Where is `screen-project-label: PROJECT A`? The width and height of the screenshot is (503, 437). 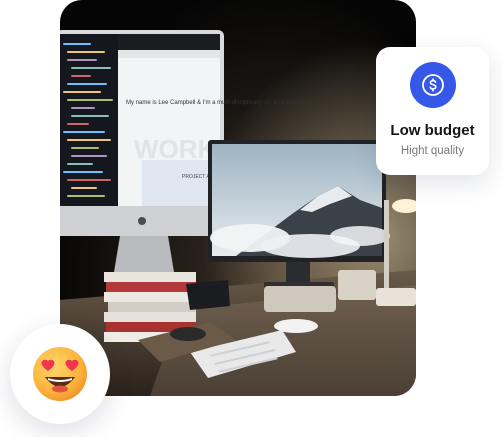
screen-project-label: PROJECT A is located at coordinates (196, 177).